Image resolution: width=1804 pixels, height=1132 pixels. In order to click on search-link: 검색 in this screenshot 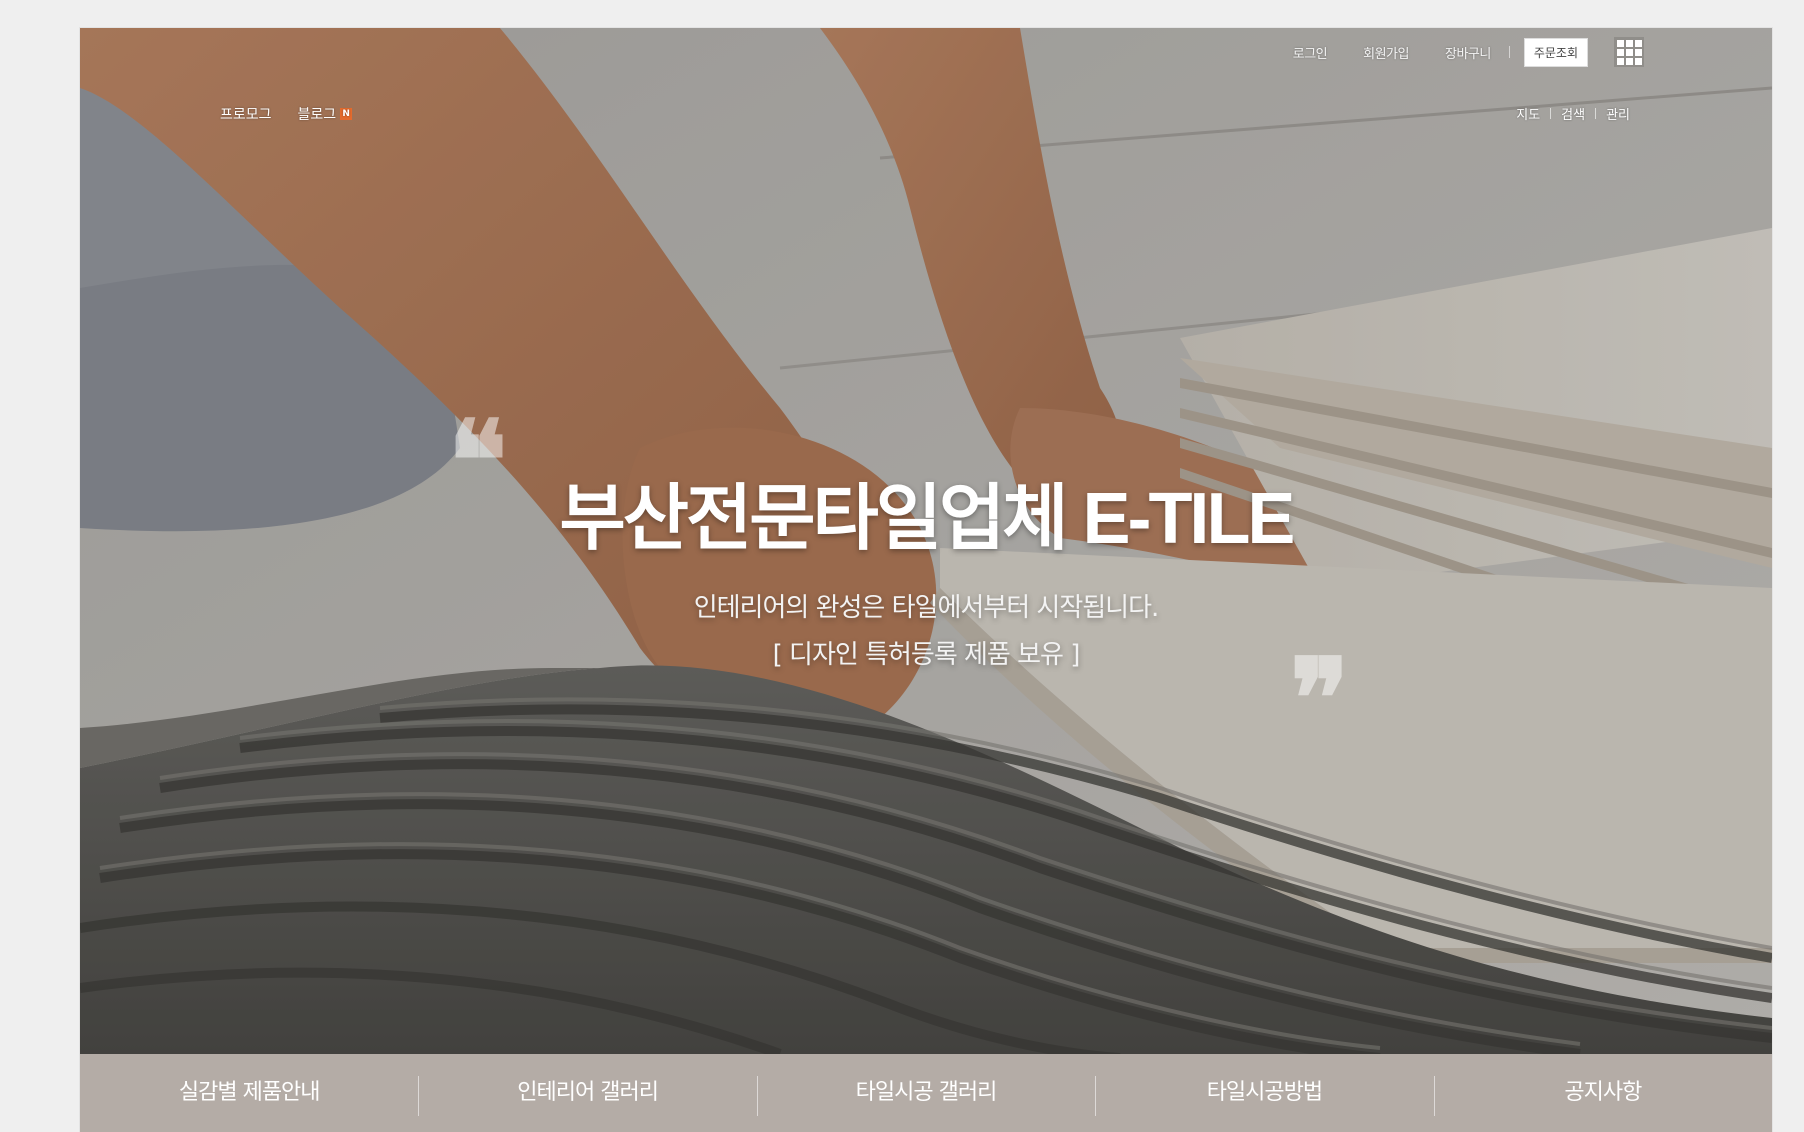, I will do `click(1573, 113)`.